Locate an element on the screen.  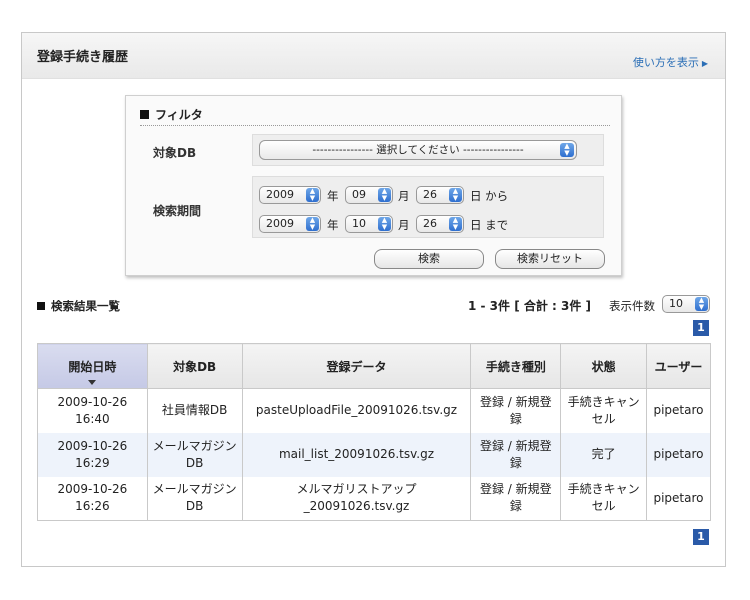
to-year-value: 2009 is located at coordinates (280, 223).